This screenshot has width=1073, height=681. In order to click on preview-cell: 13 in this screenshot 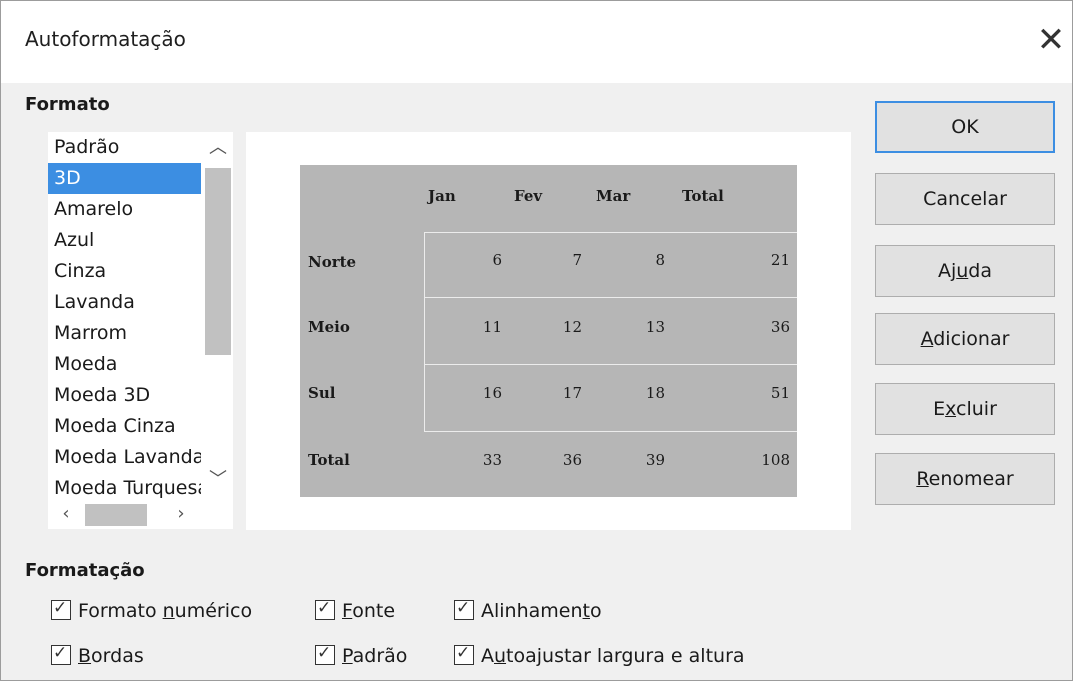, I will do `click(655, 327)`.